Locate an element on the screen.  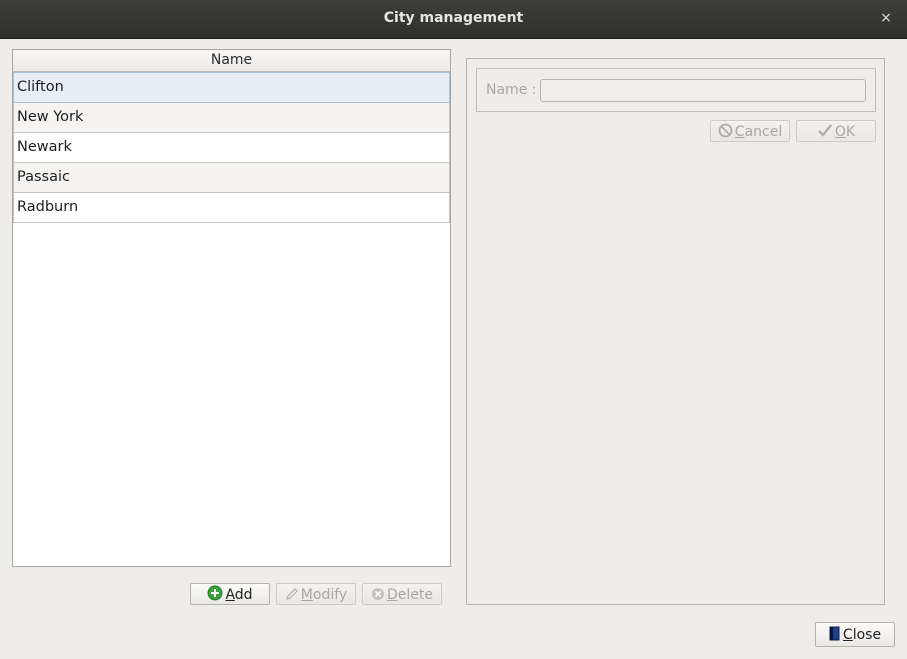
modify-button-mnemonic: M is located at coordinates (306, 595).